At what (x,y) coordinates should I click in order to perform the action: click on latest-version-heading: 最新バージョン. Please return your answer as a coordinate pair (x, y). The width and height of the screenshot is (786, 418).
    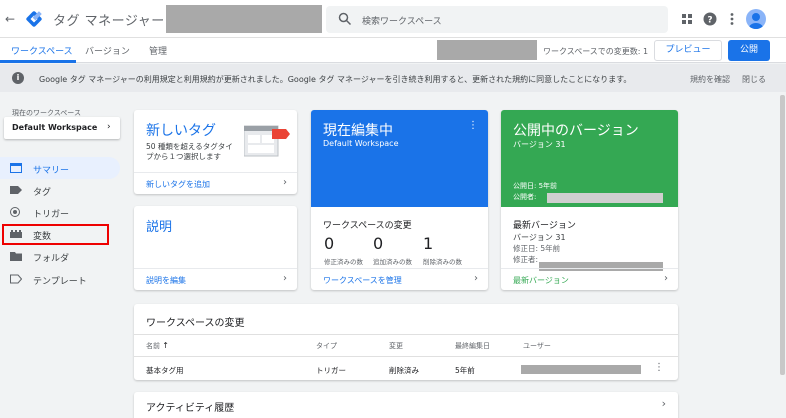
    Looking at the image, I should click on (544, 226).